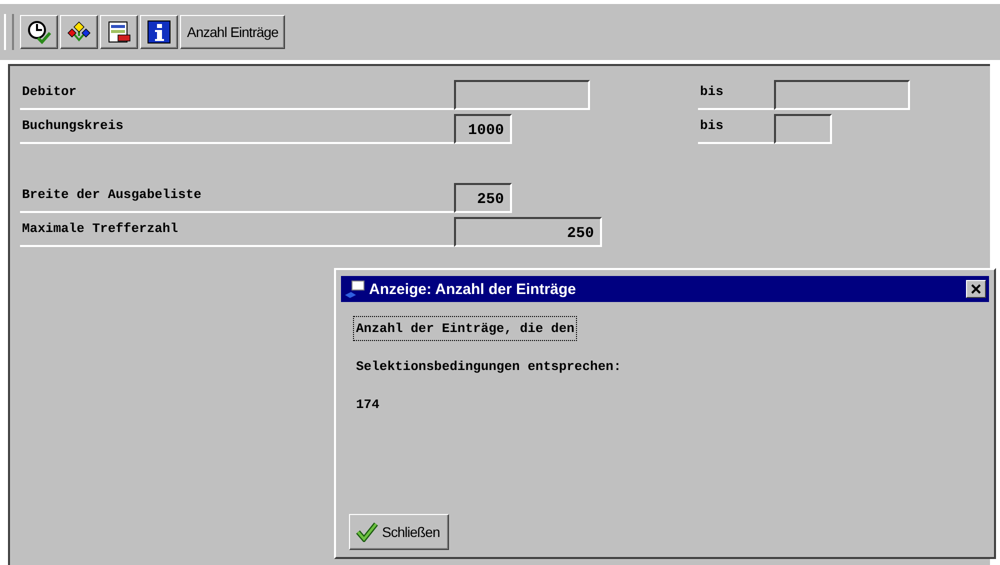 The image size is (1000, 565). What do you see at coordinates (233, 32) in the screenshot?
I see `entry-count-button: Anzahl Einträge` at bounding box center [233, 32].